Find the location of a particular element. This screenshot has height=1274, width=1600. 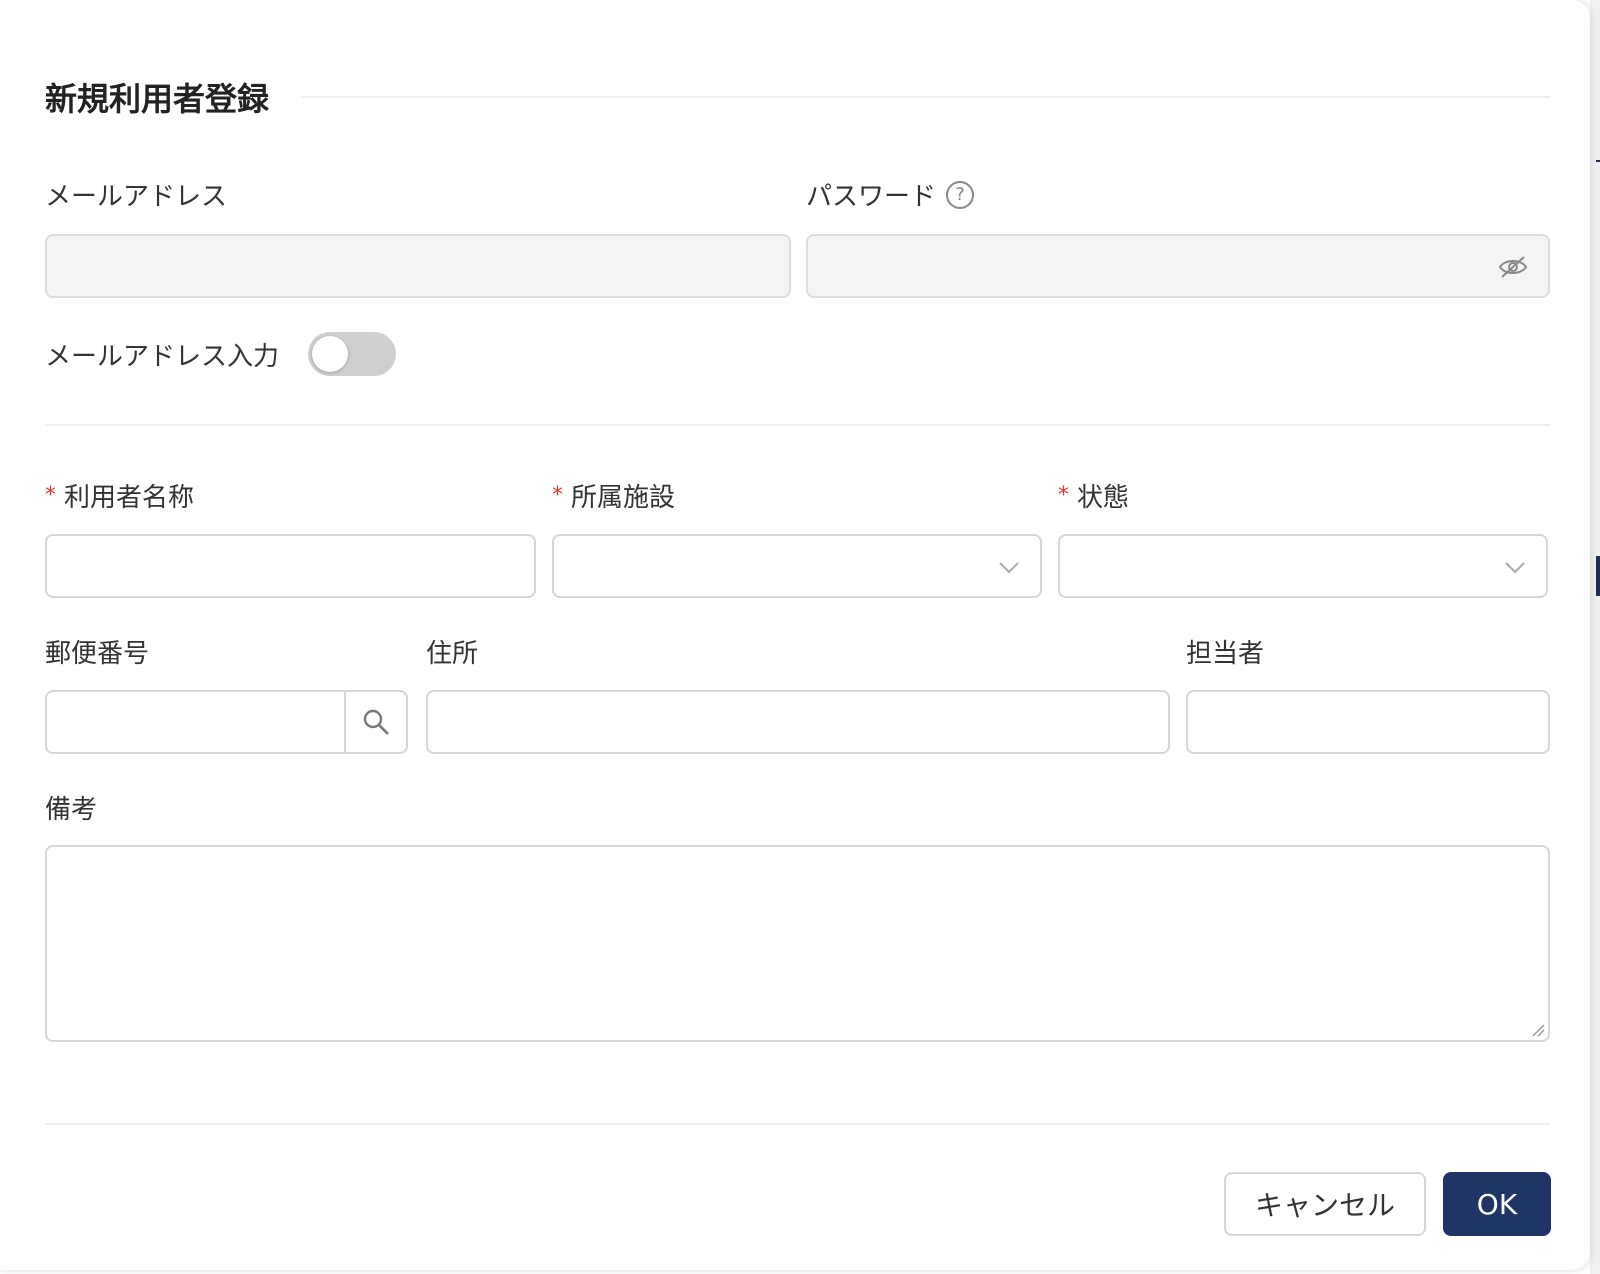

search-icon is located at coordinates (376, 722).